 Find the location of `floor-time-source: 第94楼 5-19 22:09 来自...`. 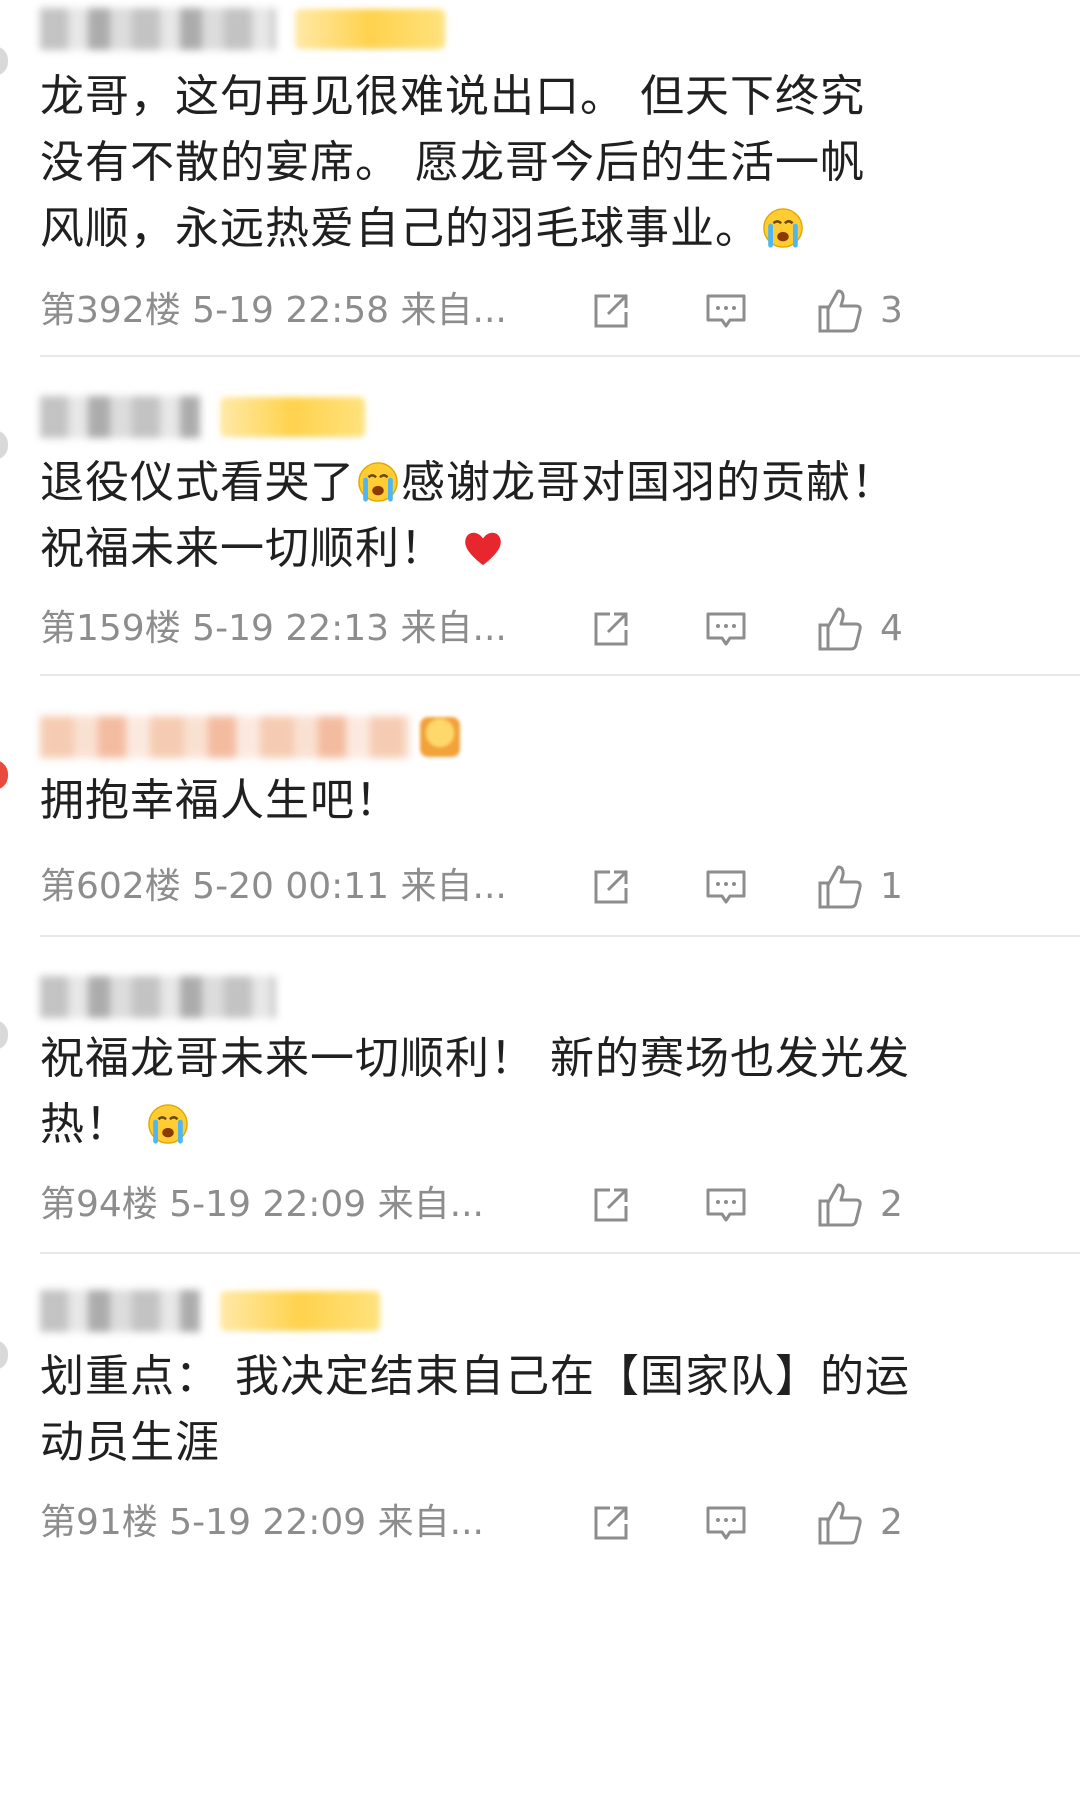

floor-time-source: 第94楼 5-19 22:09 来自... is located at coordinates (262, 1204).